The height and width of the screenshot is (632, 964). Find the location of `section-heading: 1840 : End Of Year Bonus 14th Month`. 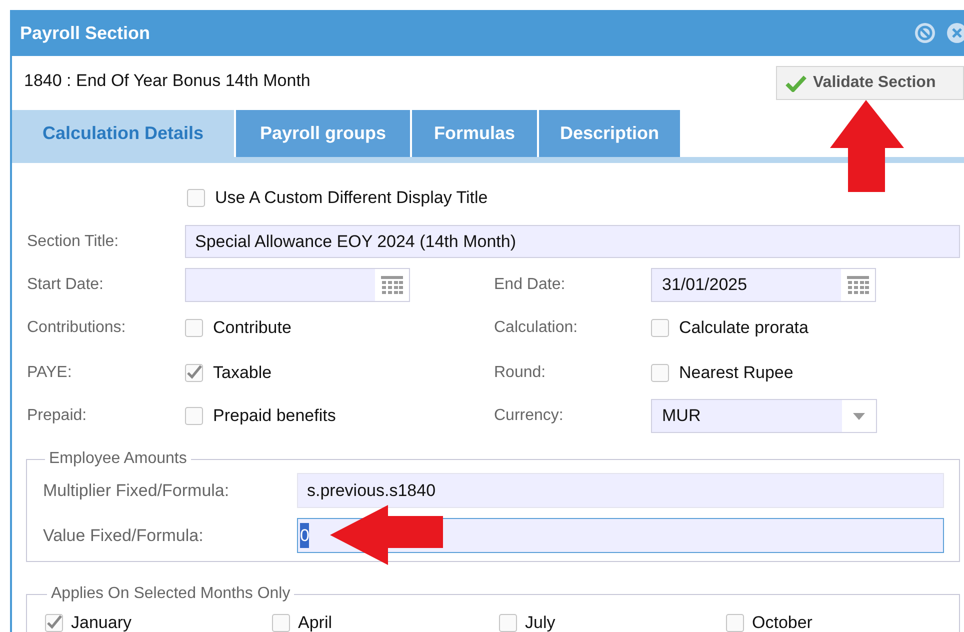

section-heading: 1840 : End Of Year Bonus 14th Month is located at coordinates (167, 81).